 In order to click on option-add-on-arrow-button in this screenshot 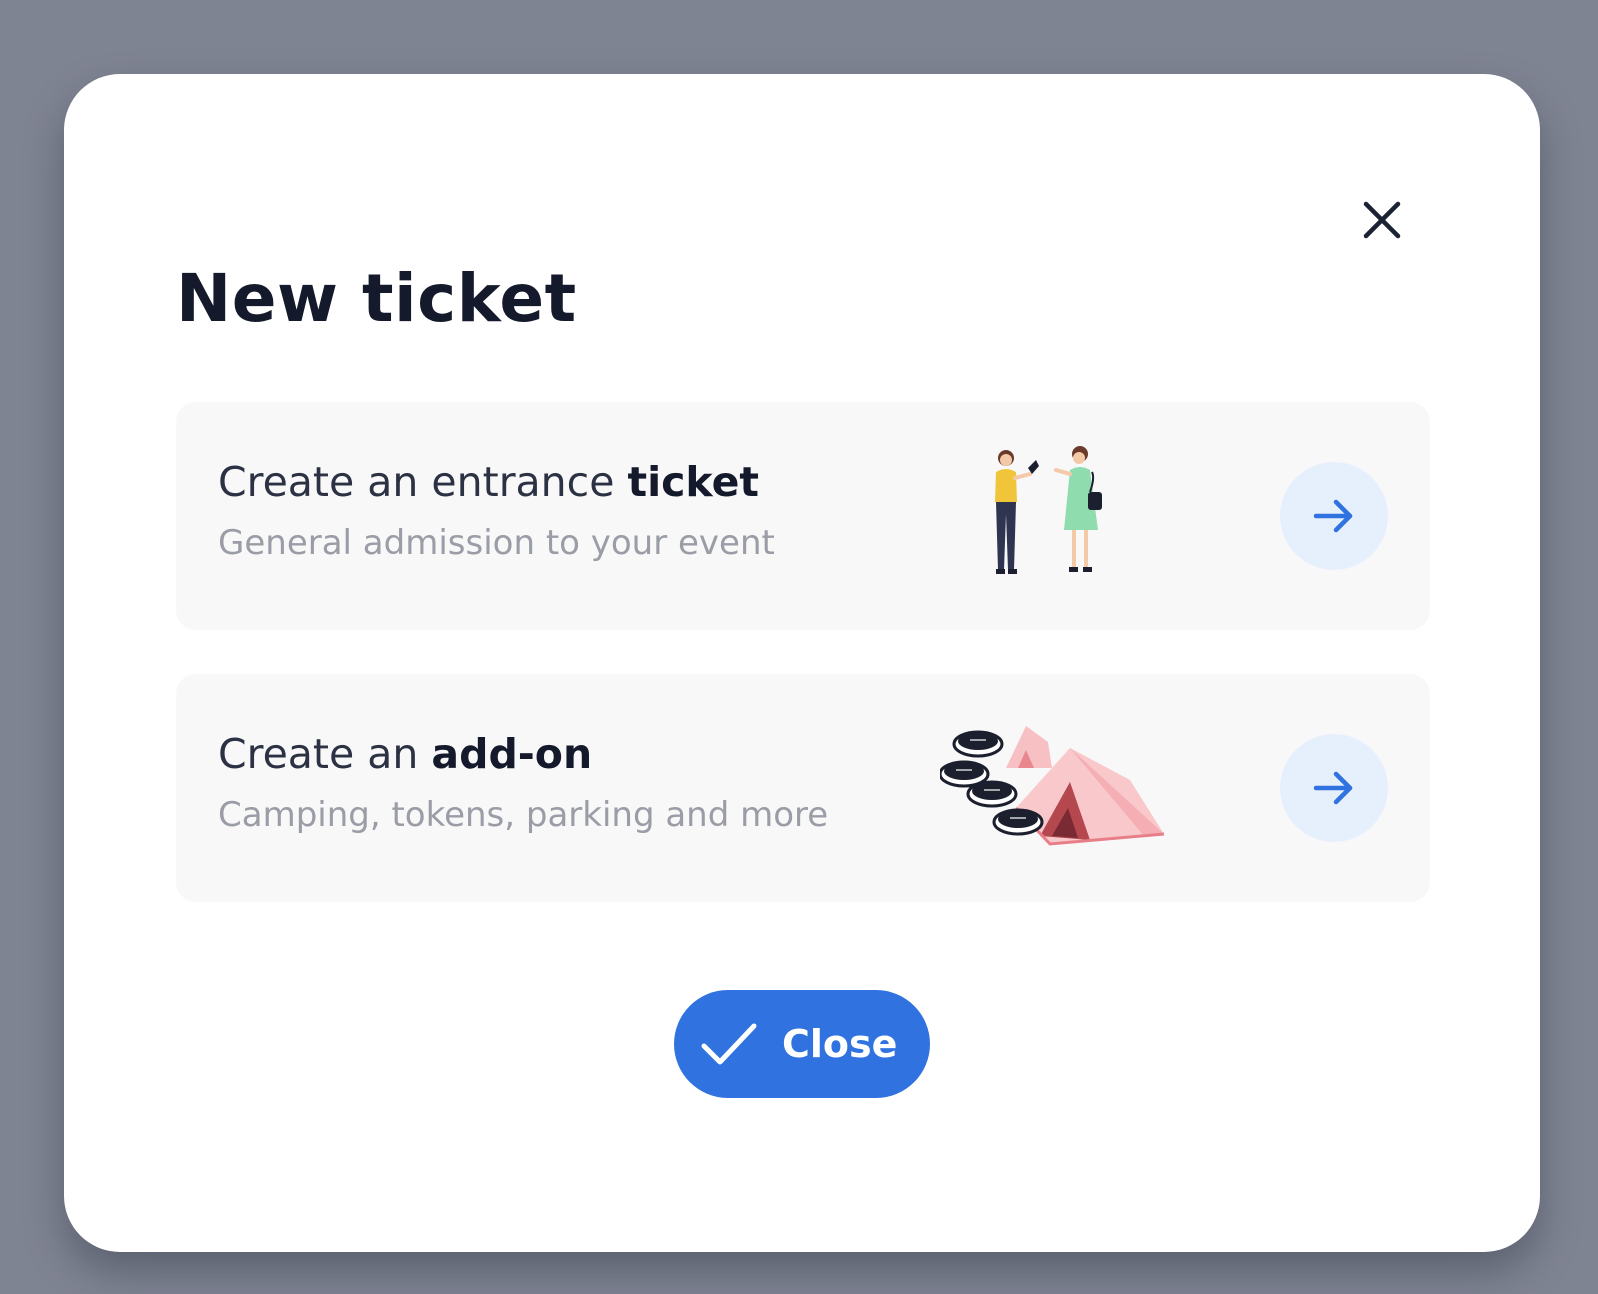, I will do `click(1334, 788)`.